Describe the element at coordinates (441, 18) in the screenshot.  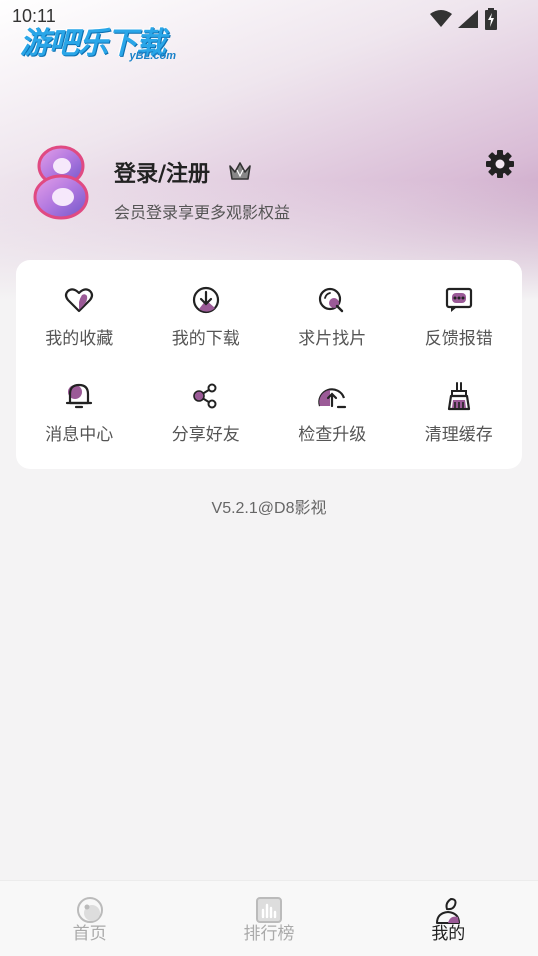
I see `wifi-icon` at that location.